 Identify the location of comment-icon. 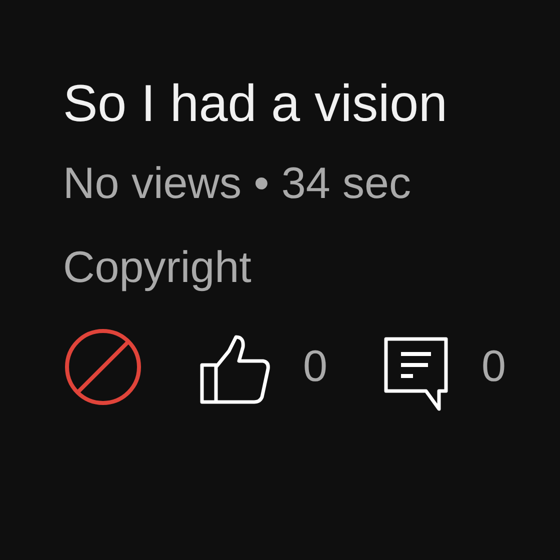
(416, 374).